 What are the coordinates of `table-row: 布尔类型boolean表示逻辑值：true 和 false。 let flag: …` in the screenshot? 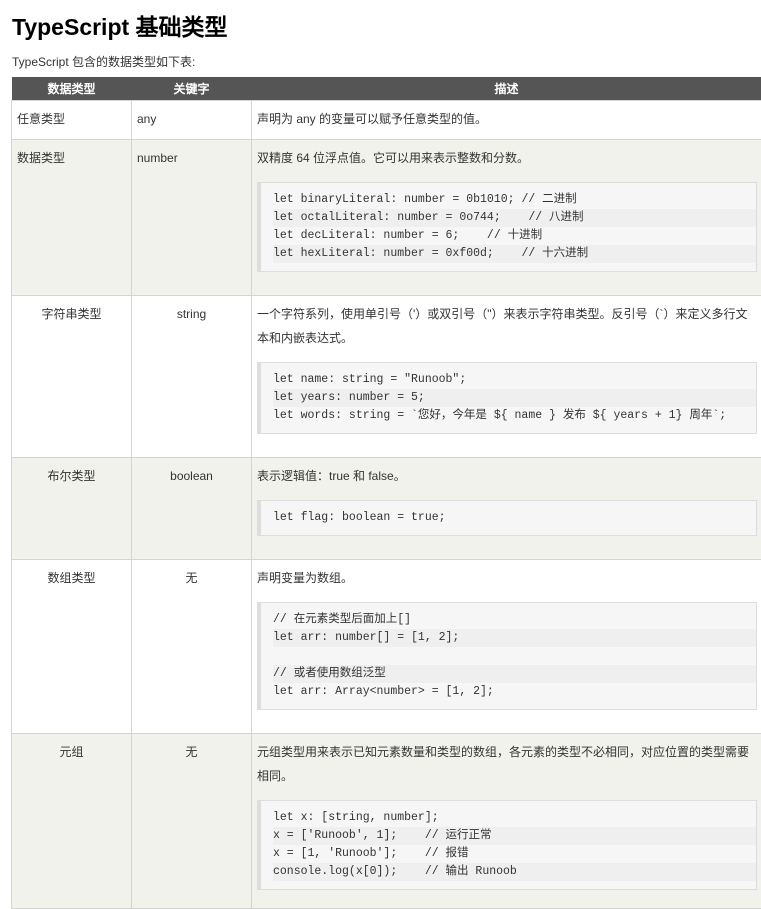 It's located at (386, 509).